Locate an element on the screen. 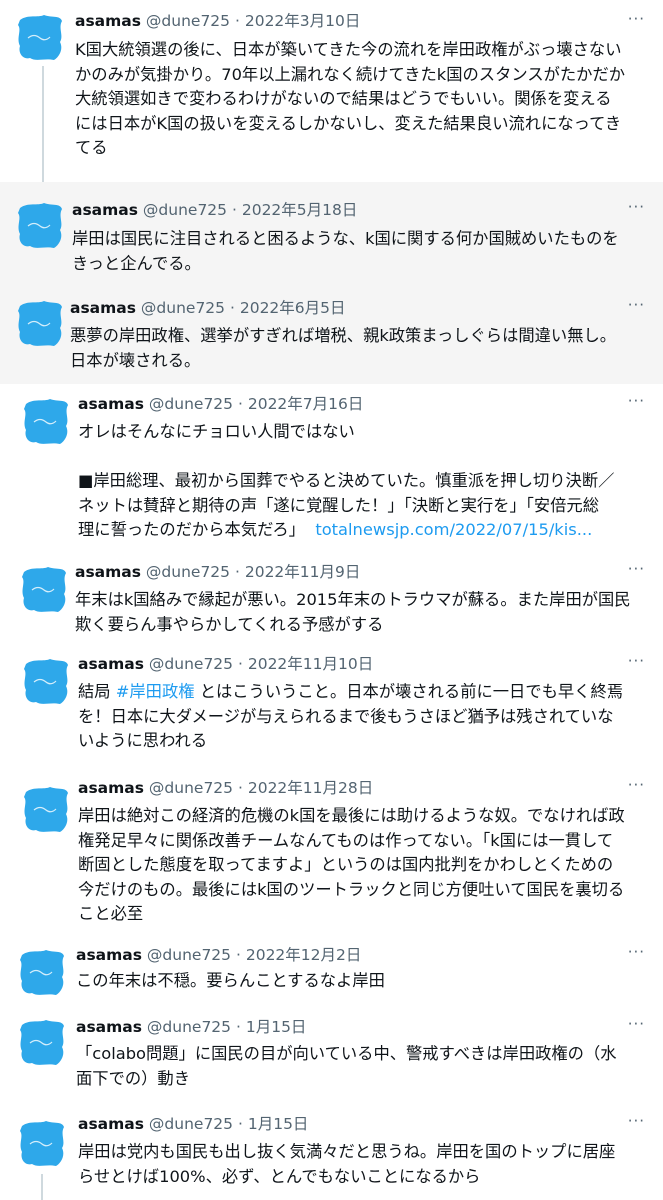  tweet-date: 2022年6月5日 is located at coordinates (293, 308).